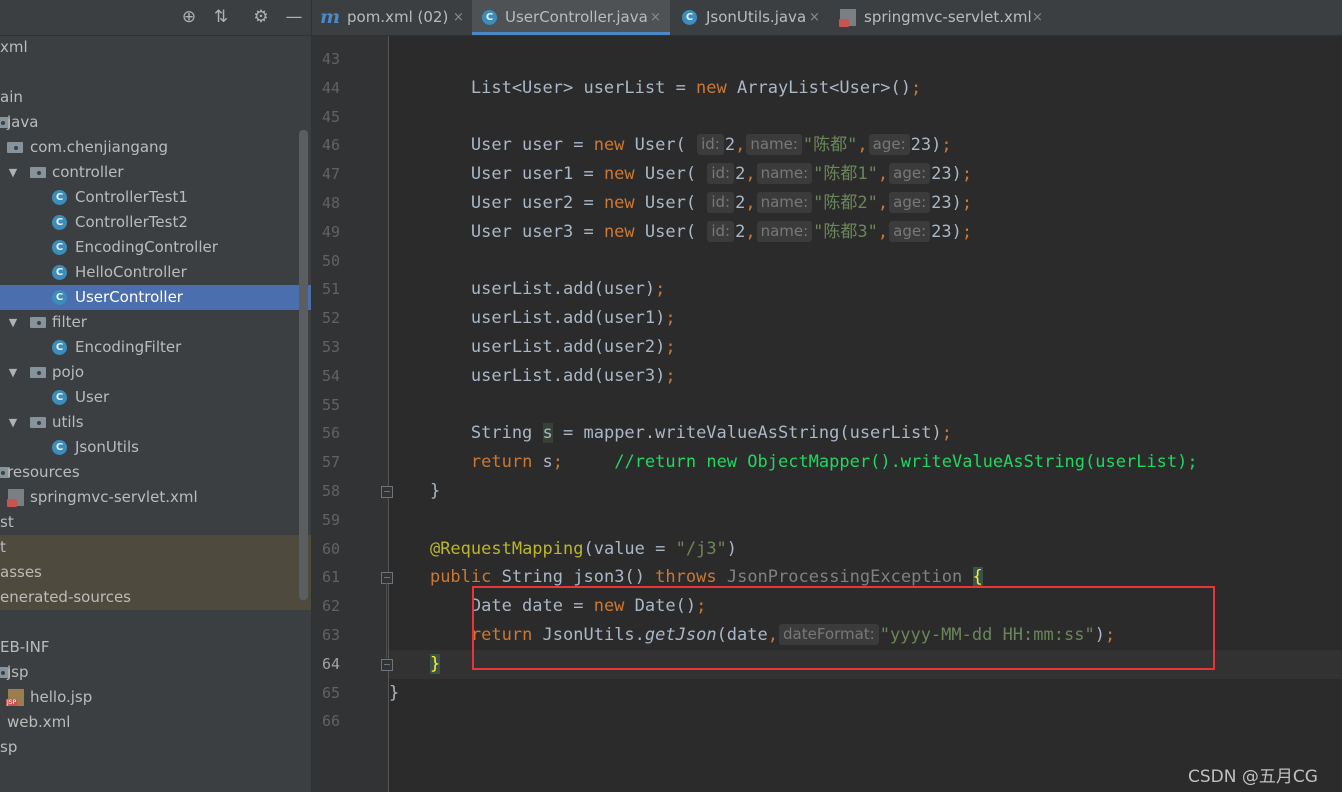  I want to click on tree-item-springmvc-servlet-xml: springmvc-servlet.xml, so click(155, 497).